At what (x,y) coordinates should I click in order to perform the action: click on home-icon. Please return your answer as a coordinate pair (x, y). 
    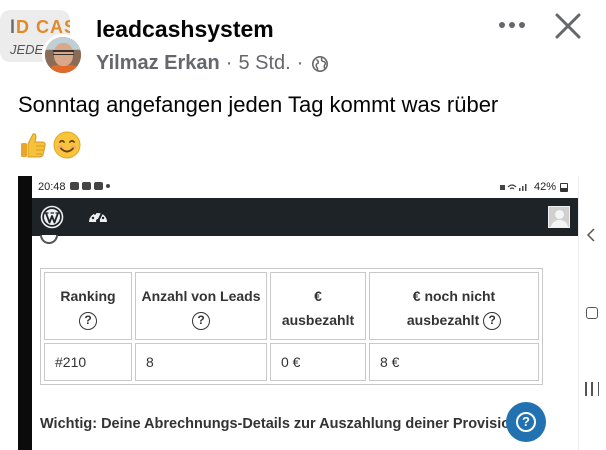
    Looking at the image, I should click on (592, 313).